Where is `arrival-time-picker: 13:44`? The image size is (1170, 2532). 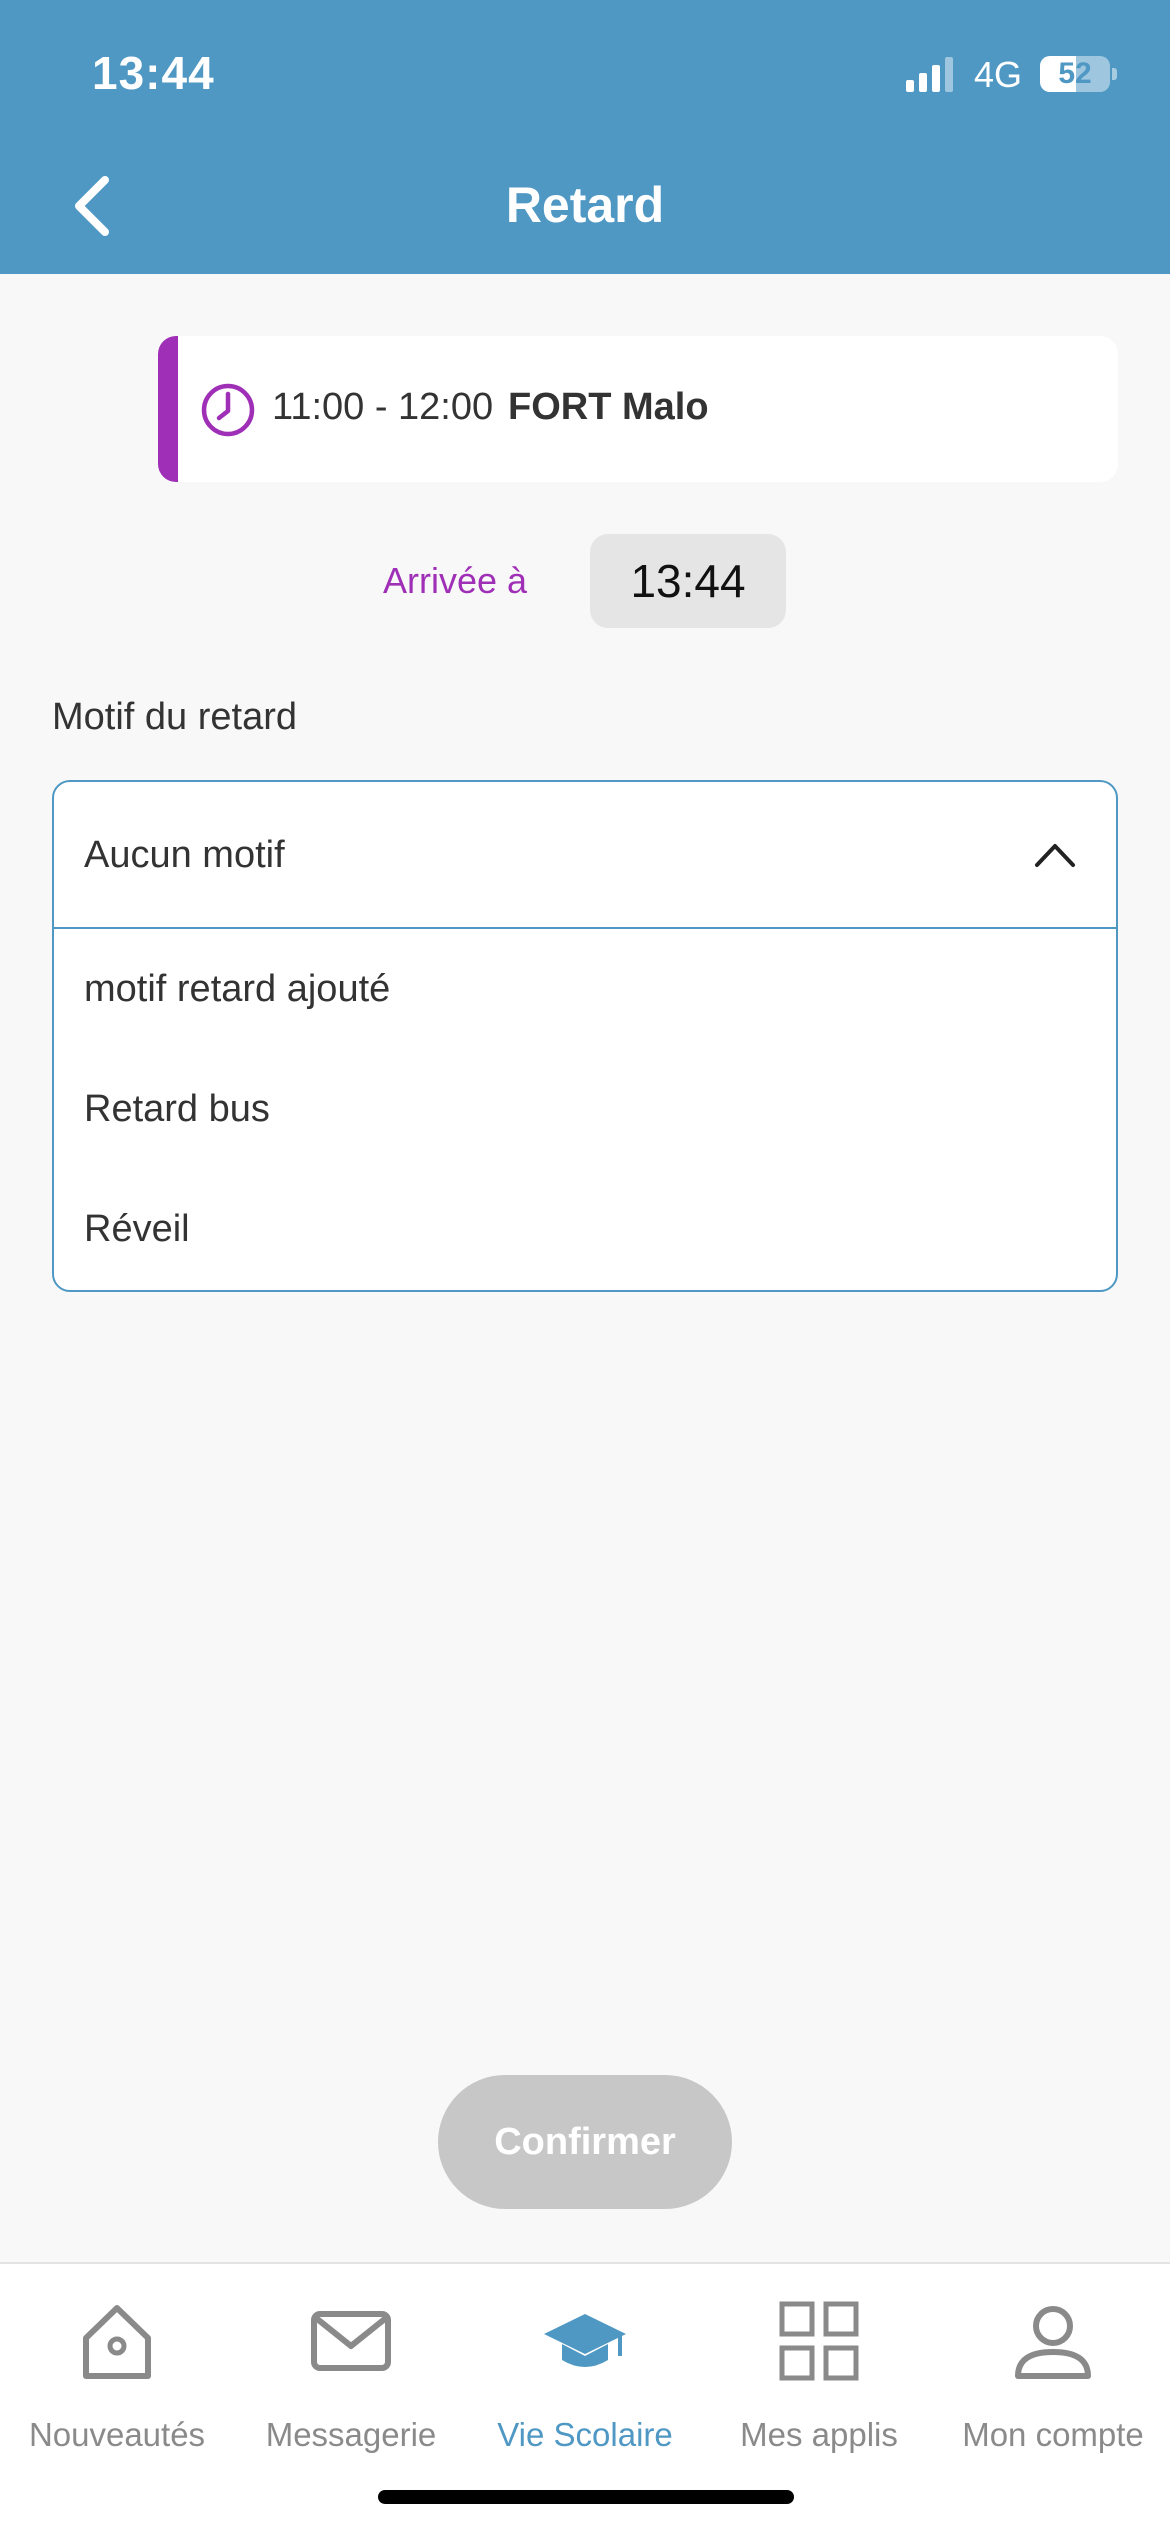 arrival-time-picker: 13:44 is located at coordinates (688, 581).